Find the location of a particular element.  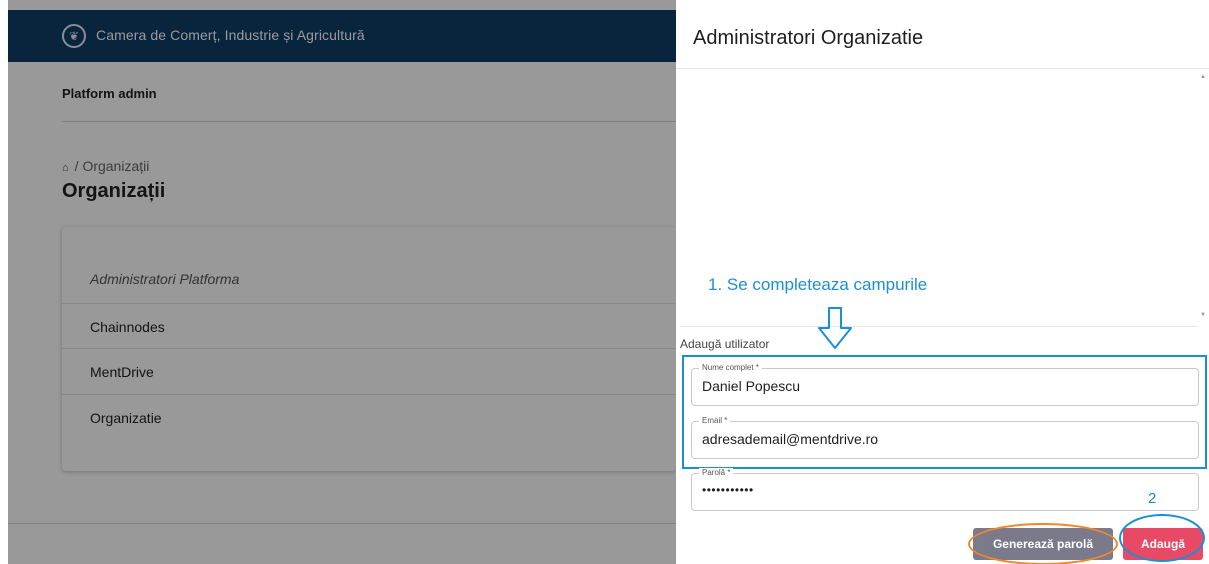

section-divider is located at coordinates (939, 326).